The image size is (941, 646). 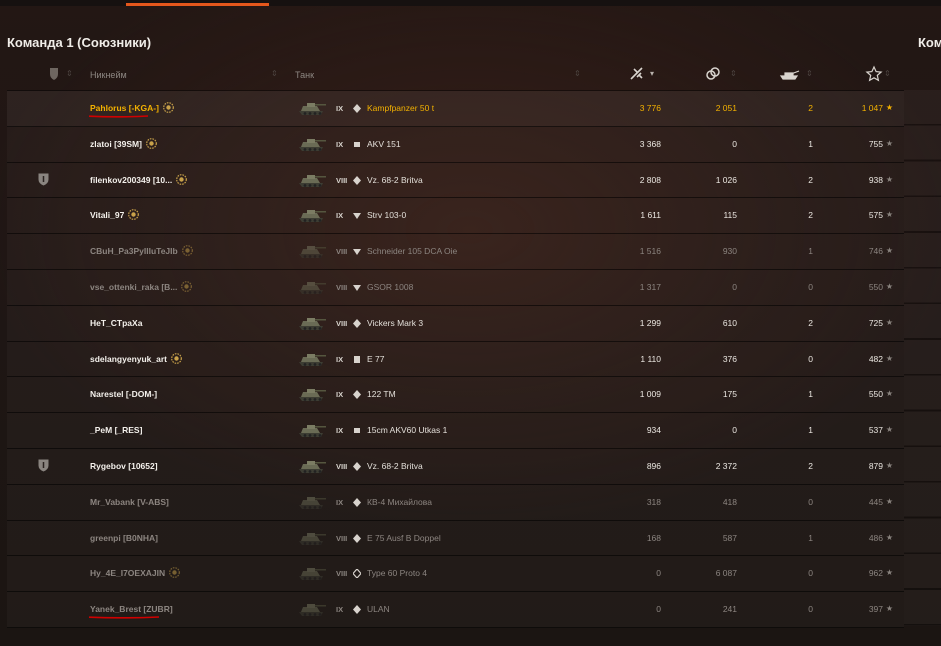 What do you see at coordinates (652, 73) in the screenshot?
I see `sort-desc-icon: ▾` at bounding box center [652, 73].